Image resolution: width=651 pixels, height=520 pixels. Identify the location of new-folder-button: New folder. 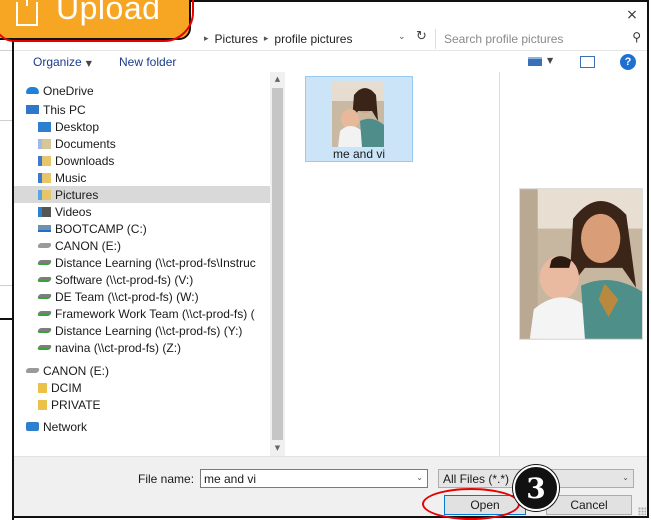
(147, 62).